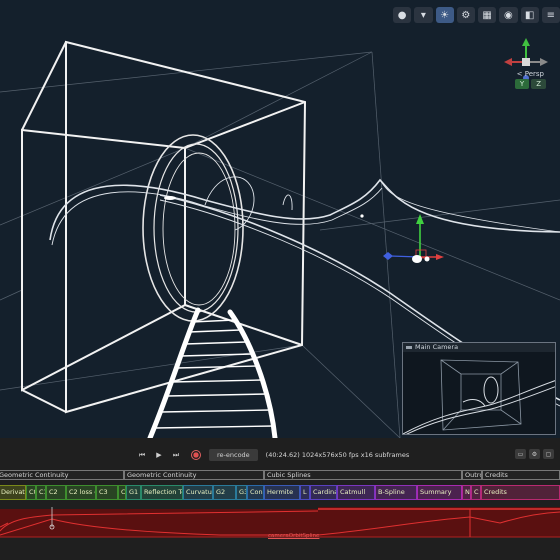 The width and height of the screenshot is (560, 560). What do you see at coordinates (170, 198) in the screenshot?
I see `camera-marker-icon` at bounding box center [170, 198].